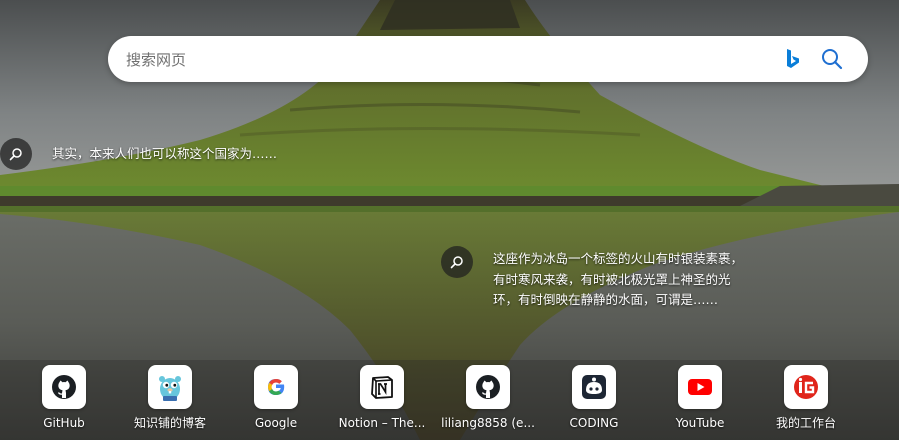  I want to click on shortcut-coding: CODING, so click(594, 402).